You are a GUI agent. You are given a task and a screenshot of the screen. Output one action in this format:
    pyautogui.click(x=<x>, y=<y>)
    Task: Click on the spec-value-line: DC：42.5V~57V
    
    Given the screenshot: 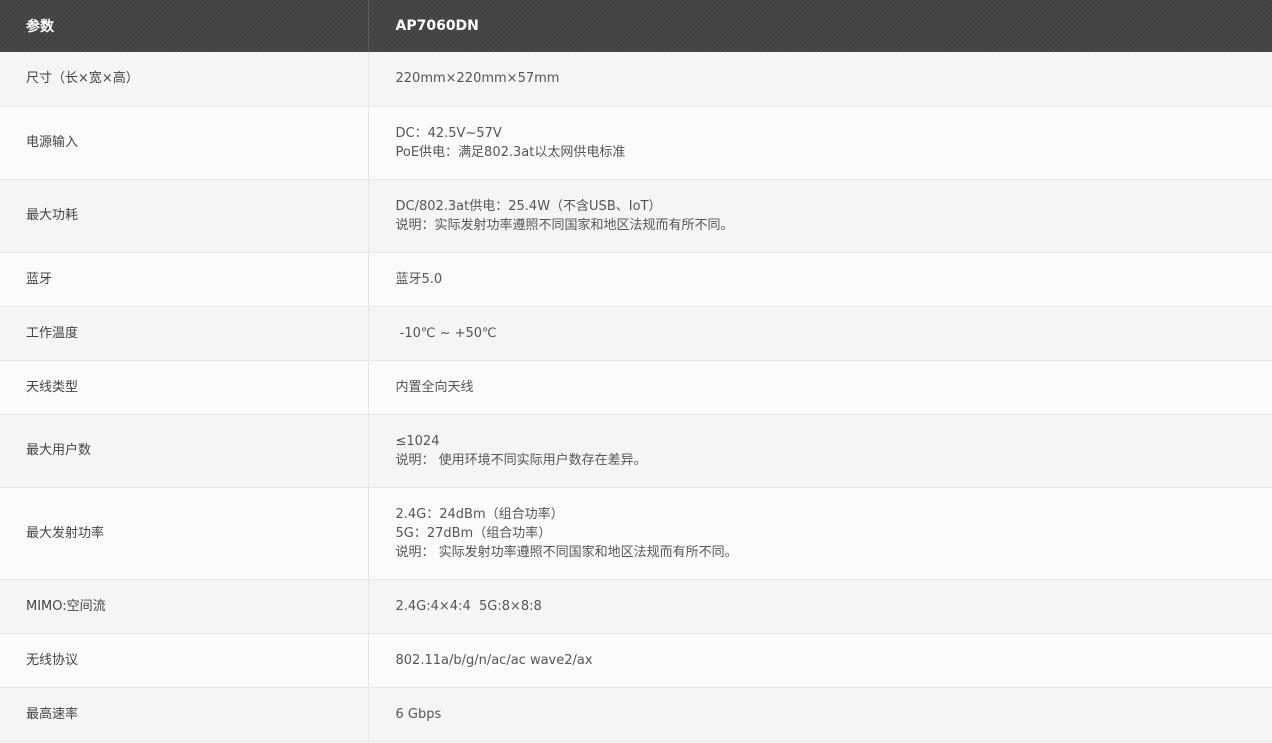 What is the action you would take?
    pyautogui.click(x=448, y=133)
    